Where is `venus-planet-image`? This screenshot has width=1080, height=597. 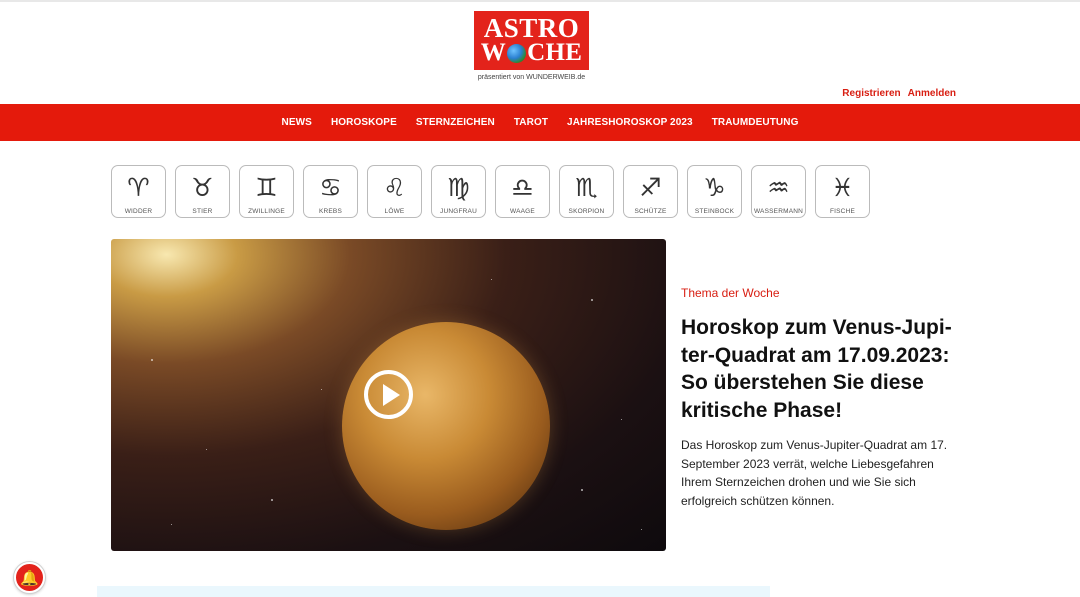 venus-planet-image is located at coordinates (446, 426).